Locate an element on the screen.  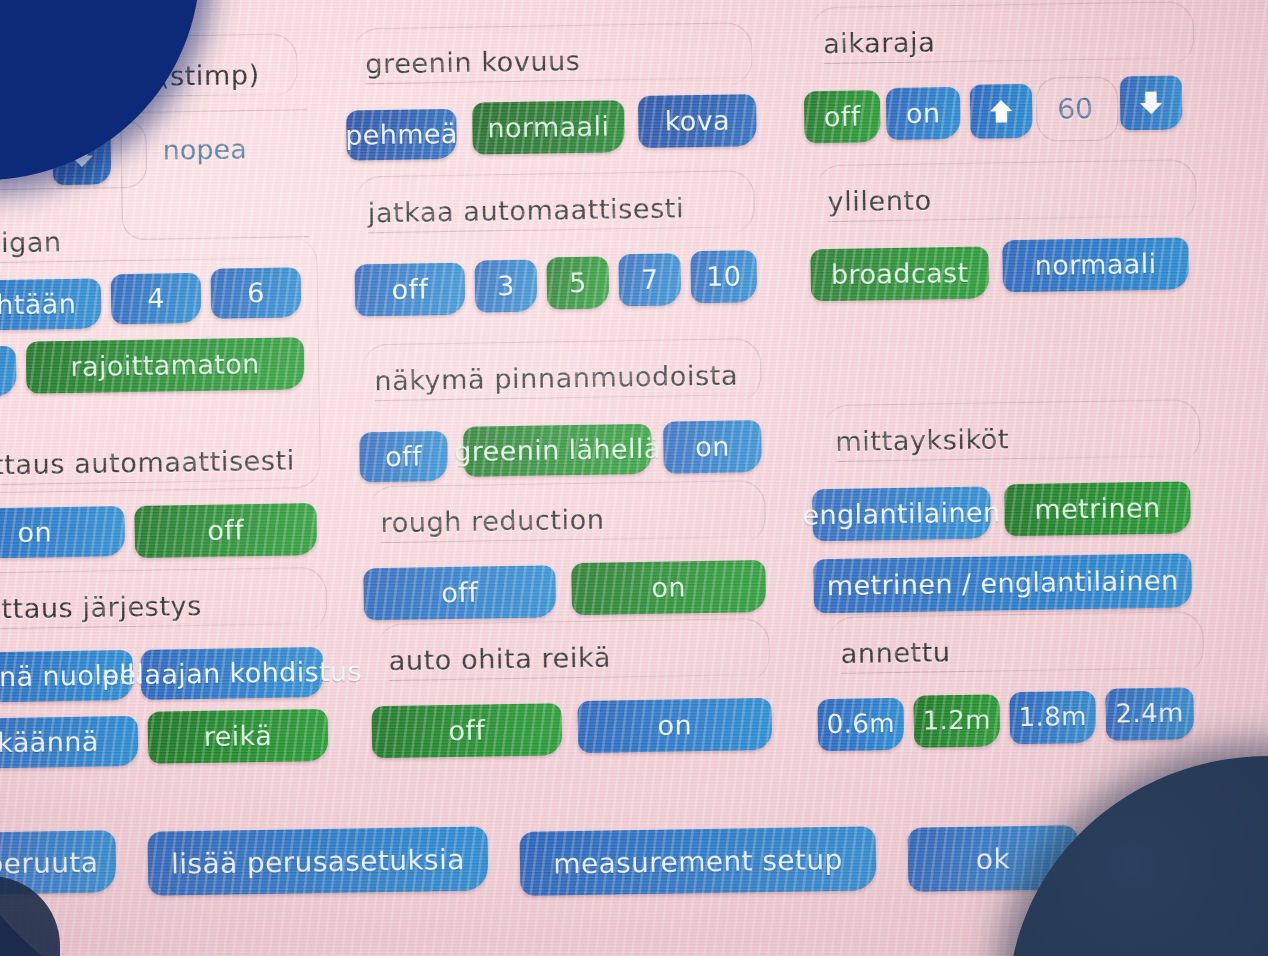
time-limit-option-off: off is located at coordinates (842, 117).